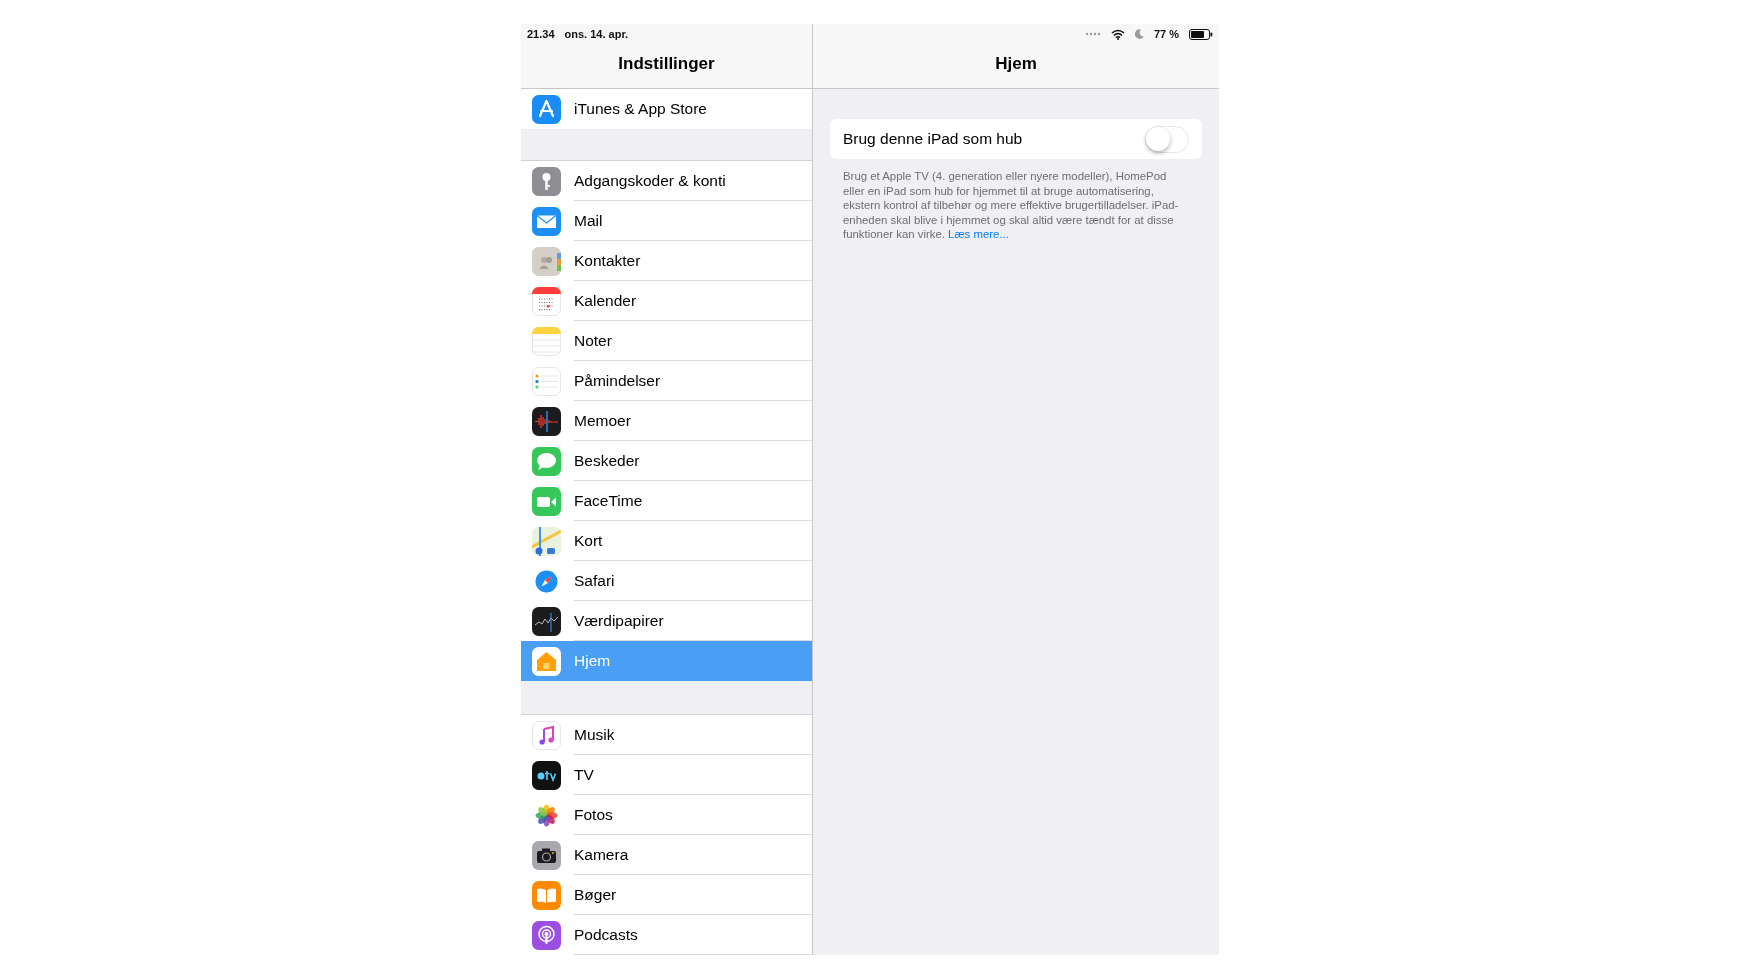 This screenshot has height=979, width=1740. Describe the element at coordinates (1201, 34) in the screenshot. I see `battery-icon` at that location.